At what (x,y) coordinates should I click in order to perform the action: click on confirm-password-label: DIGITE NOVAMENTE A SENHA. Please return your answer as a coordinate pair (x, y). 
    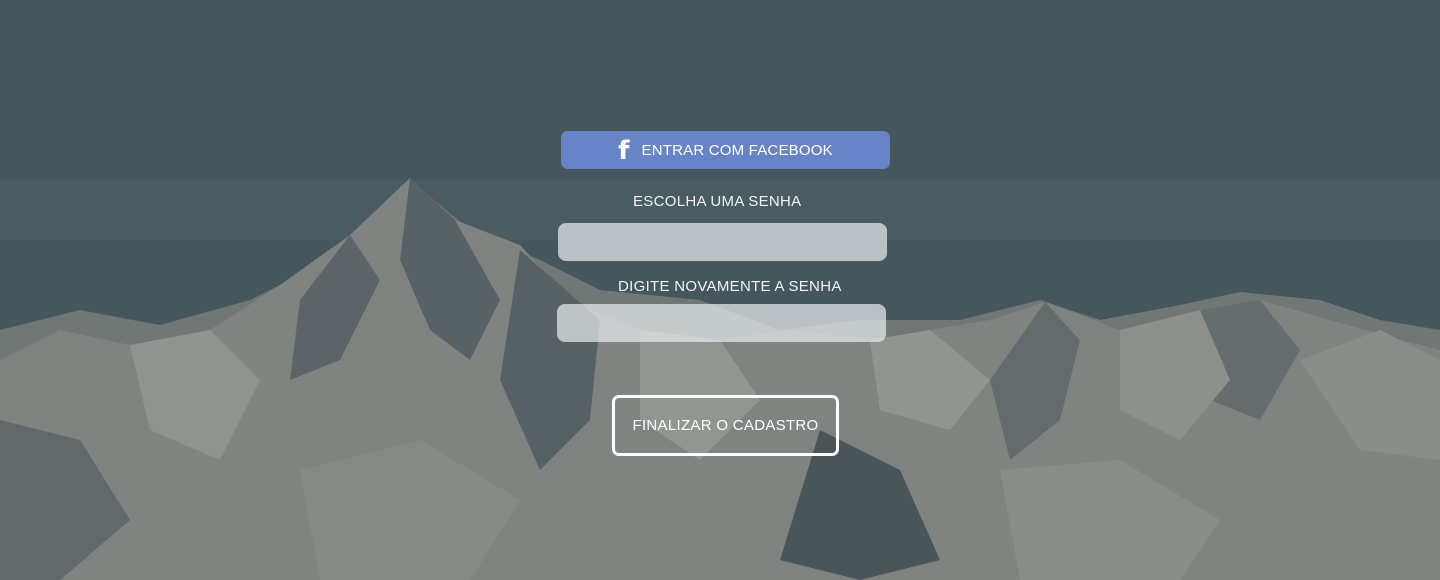
    Looking at the image, I should click on (730, 286).